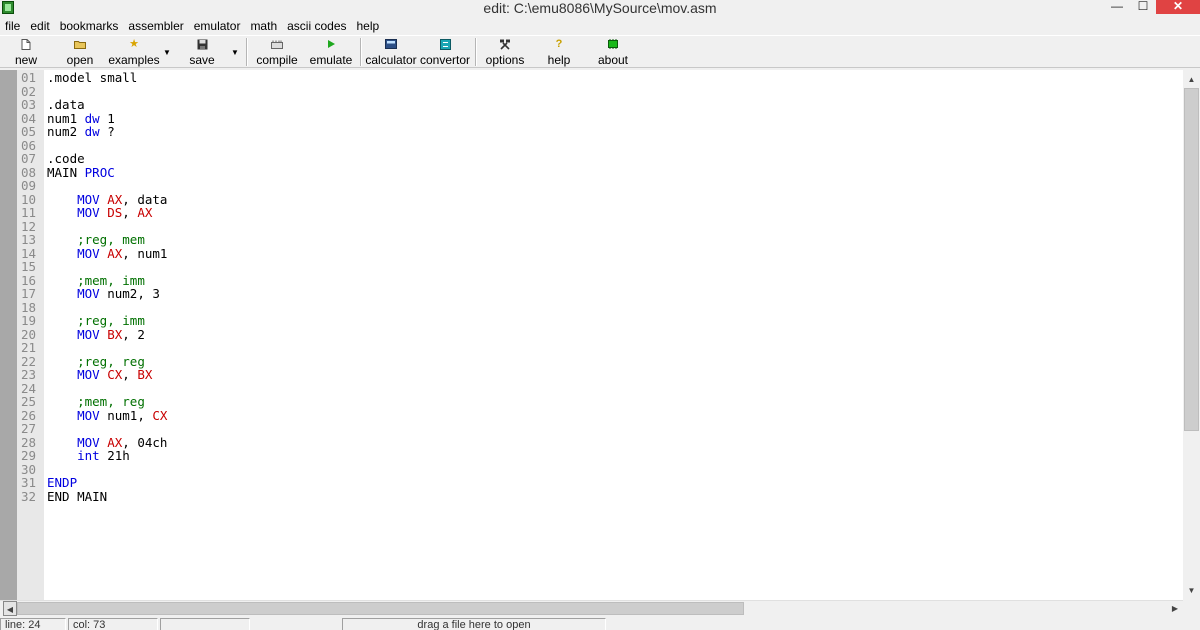 The width and height of the screenshot is (1200, 630). I want to click on code-text: MOV num2, 3, so click(103, 293).